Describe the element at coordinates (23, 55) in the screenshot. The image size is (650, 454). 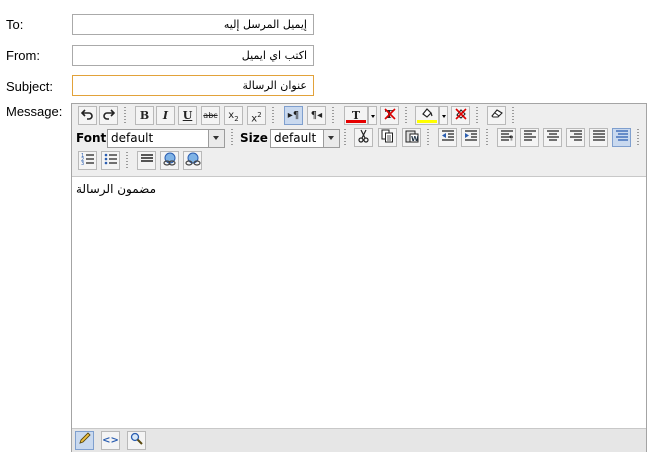
I see `from-label: From:` at that location.